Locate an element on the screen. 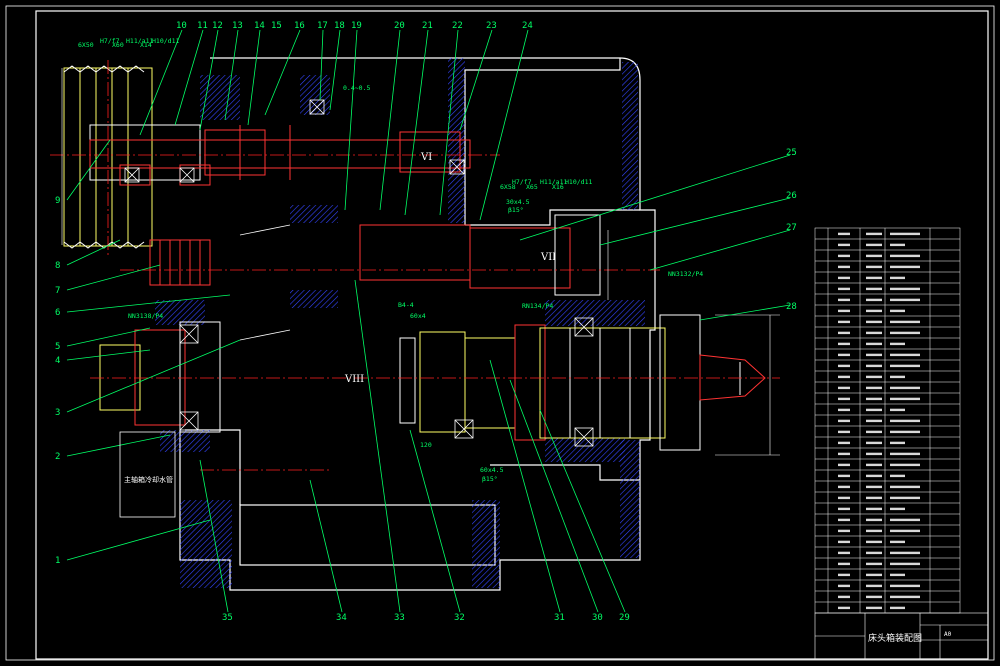 The height and width of the screenshot is (666, 1000). callout-32: 32 is located at coordinates (459, 618).